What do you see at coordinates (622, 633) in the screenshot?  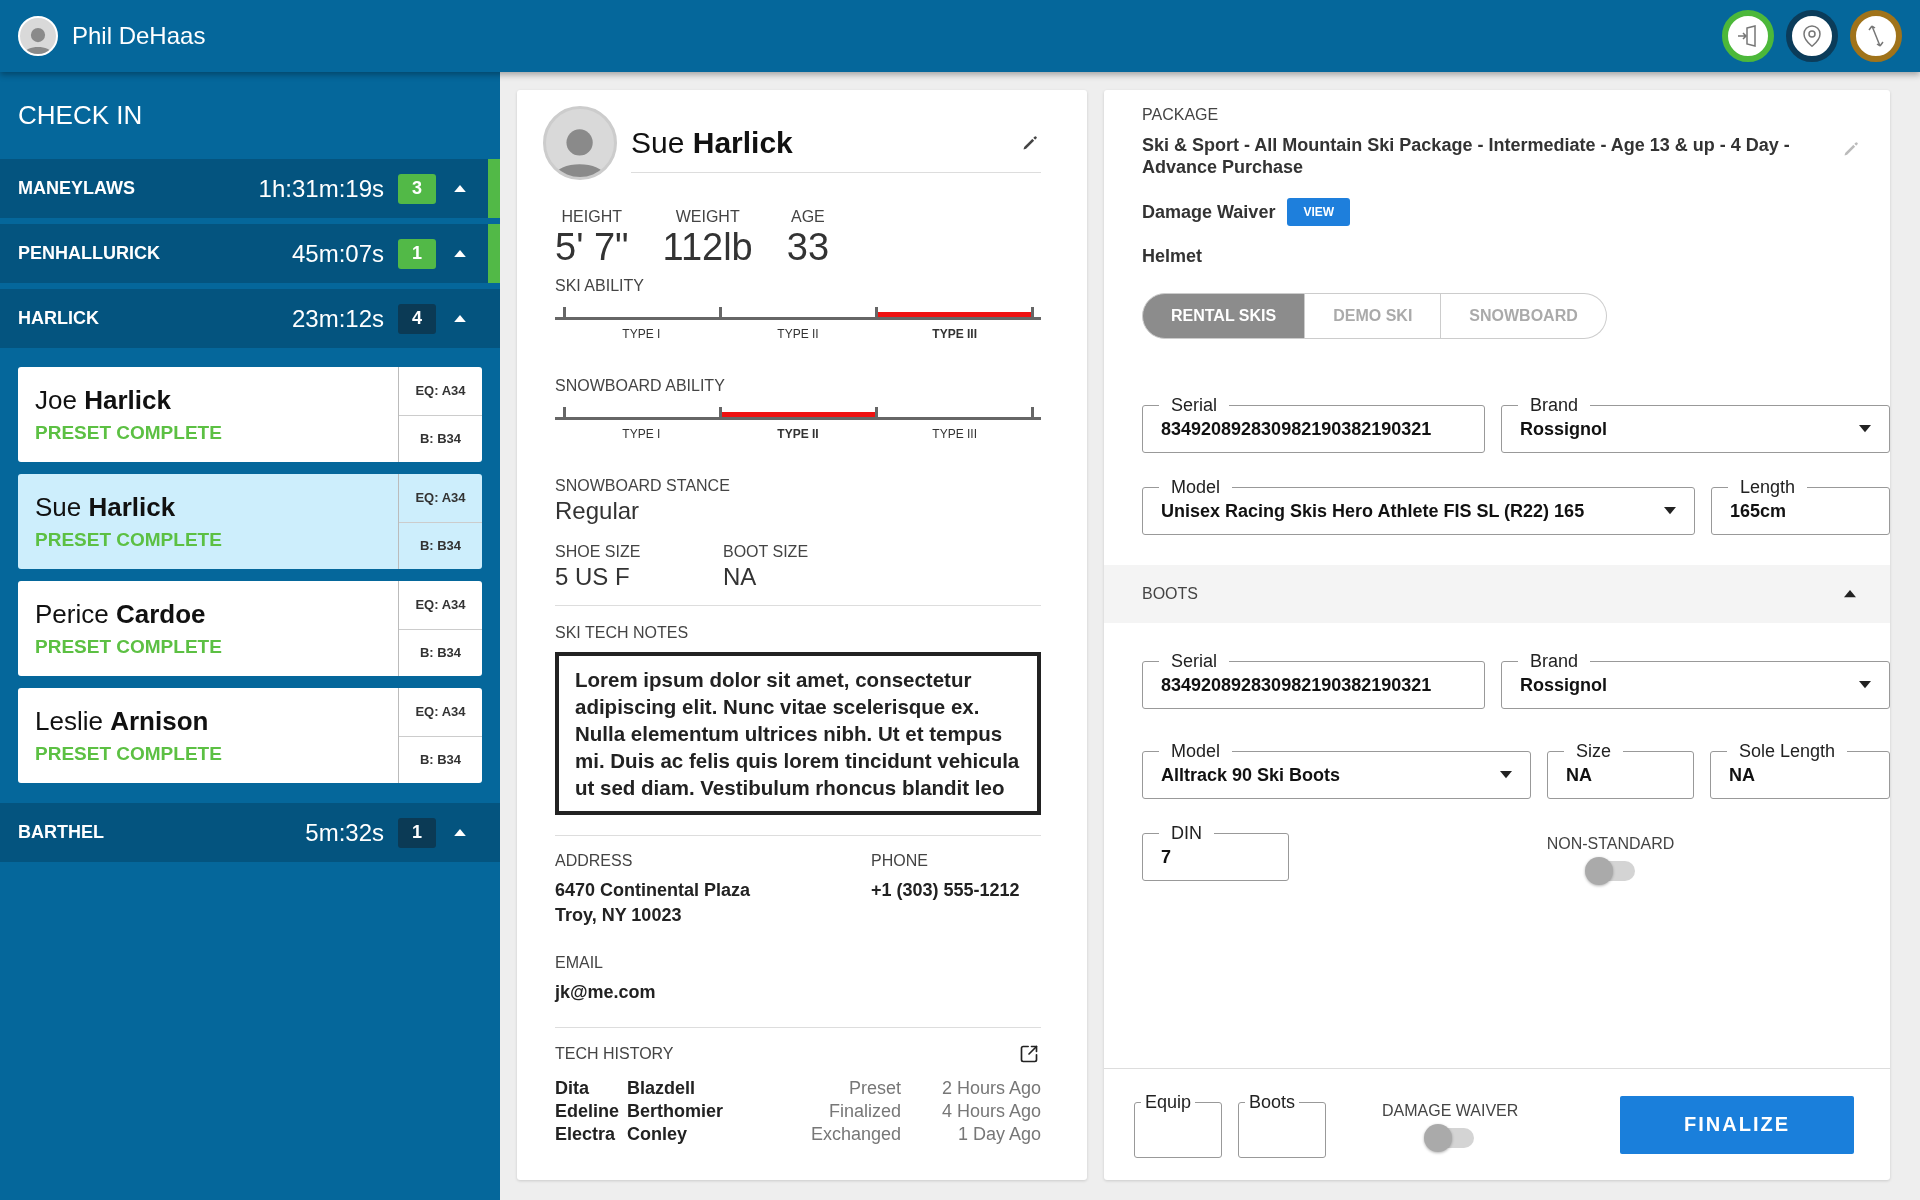 I see `notes-label: SKI TECH NOTES` at bounding box center [622, 633].